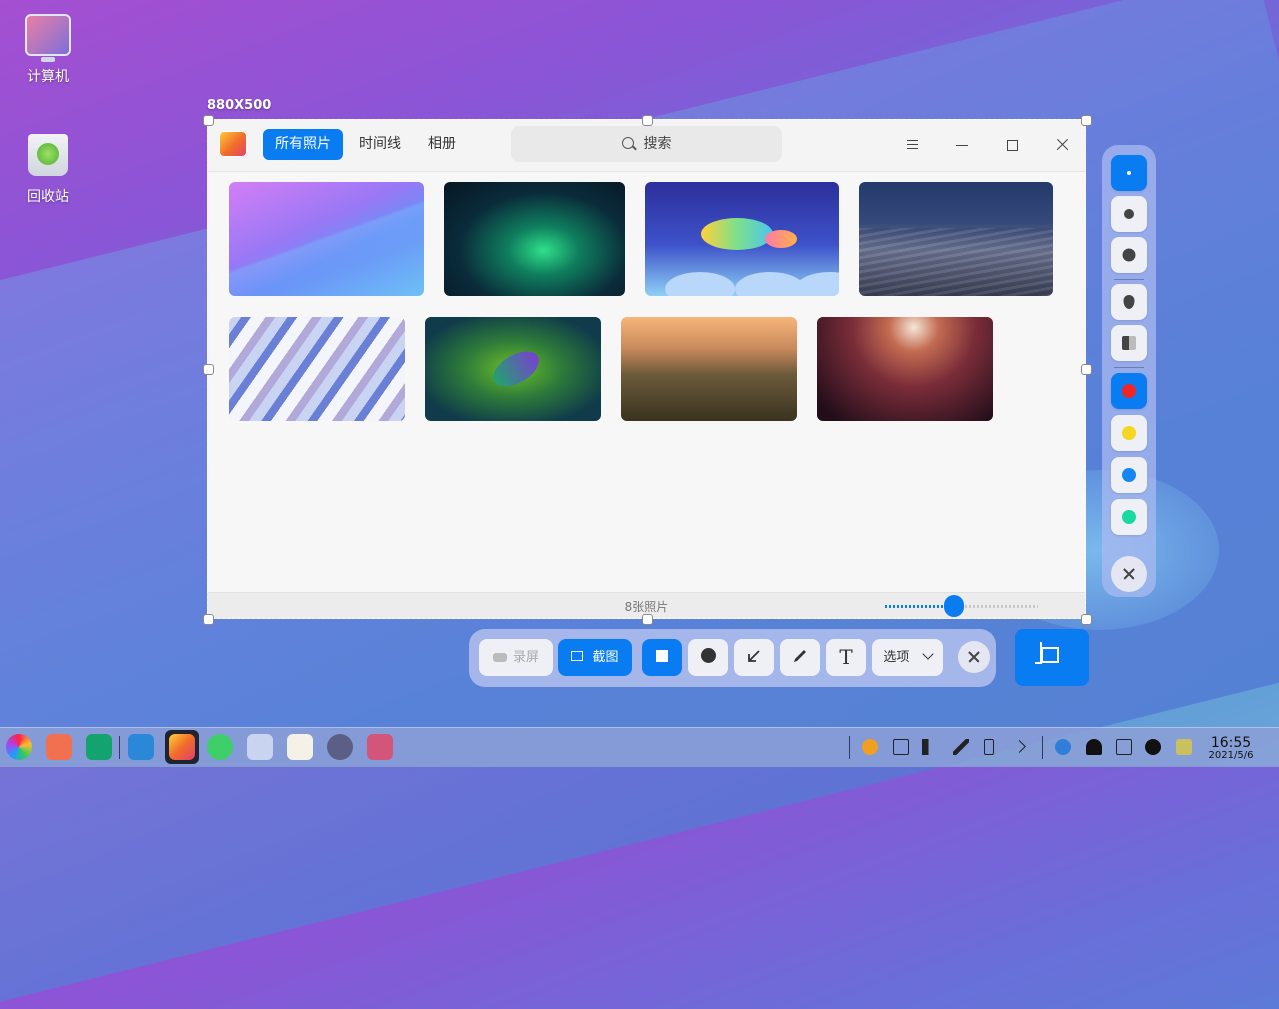  I want to click on power-icon, so click(1153, 747).